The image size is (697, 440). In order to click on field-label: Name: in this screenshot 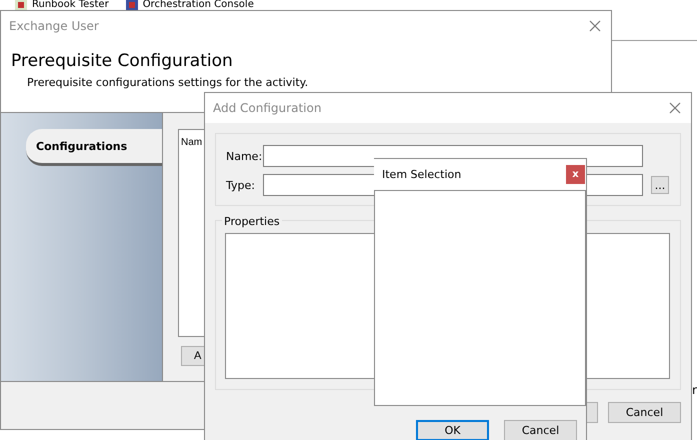, I will do `click(244, 156)`.